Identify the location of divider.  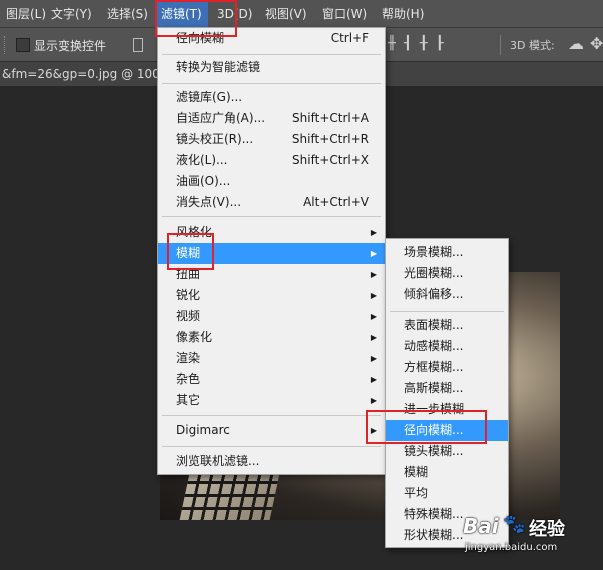
(500, 45).